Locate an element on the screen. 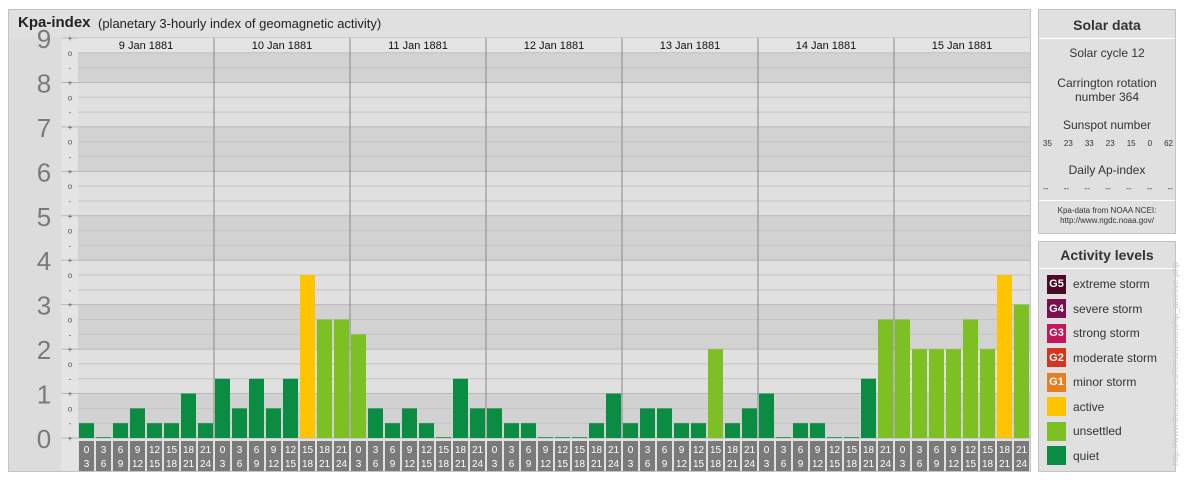 This screenshot has height=480, width=1184. y-tick-label: 3 is located at coordinates (44, 306).